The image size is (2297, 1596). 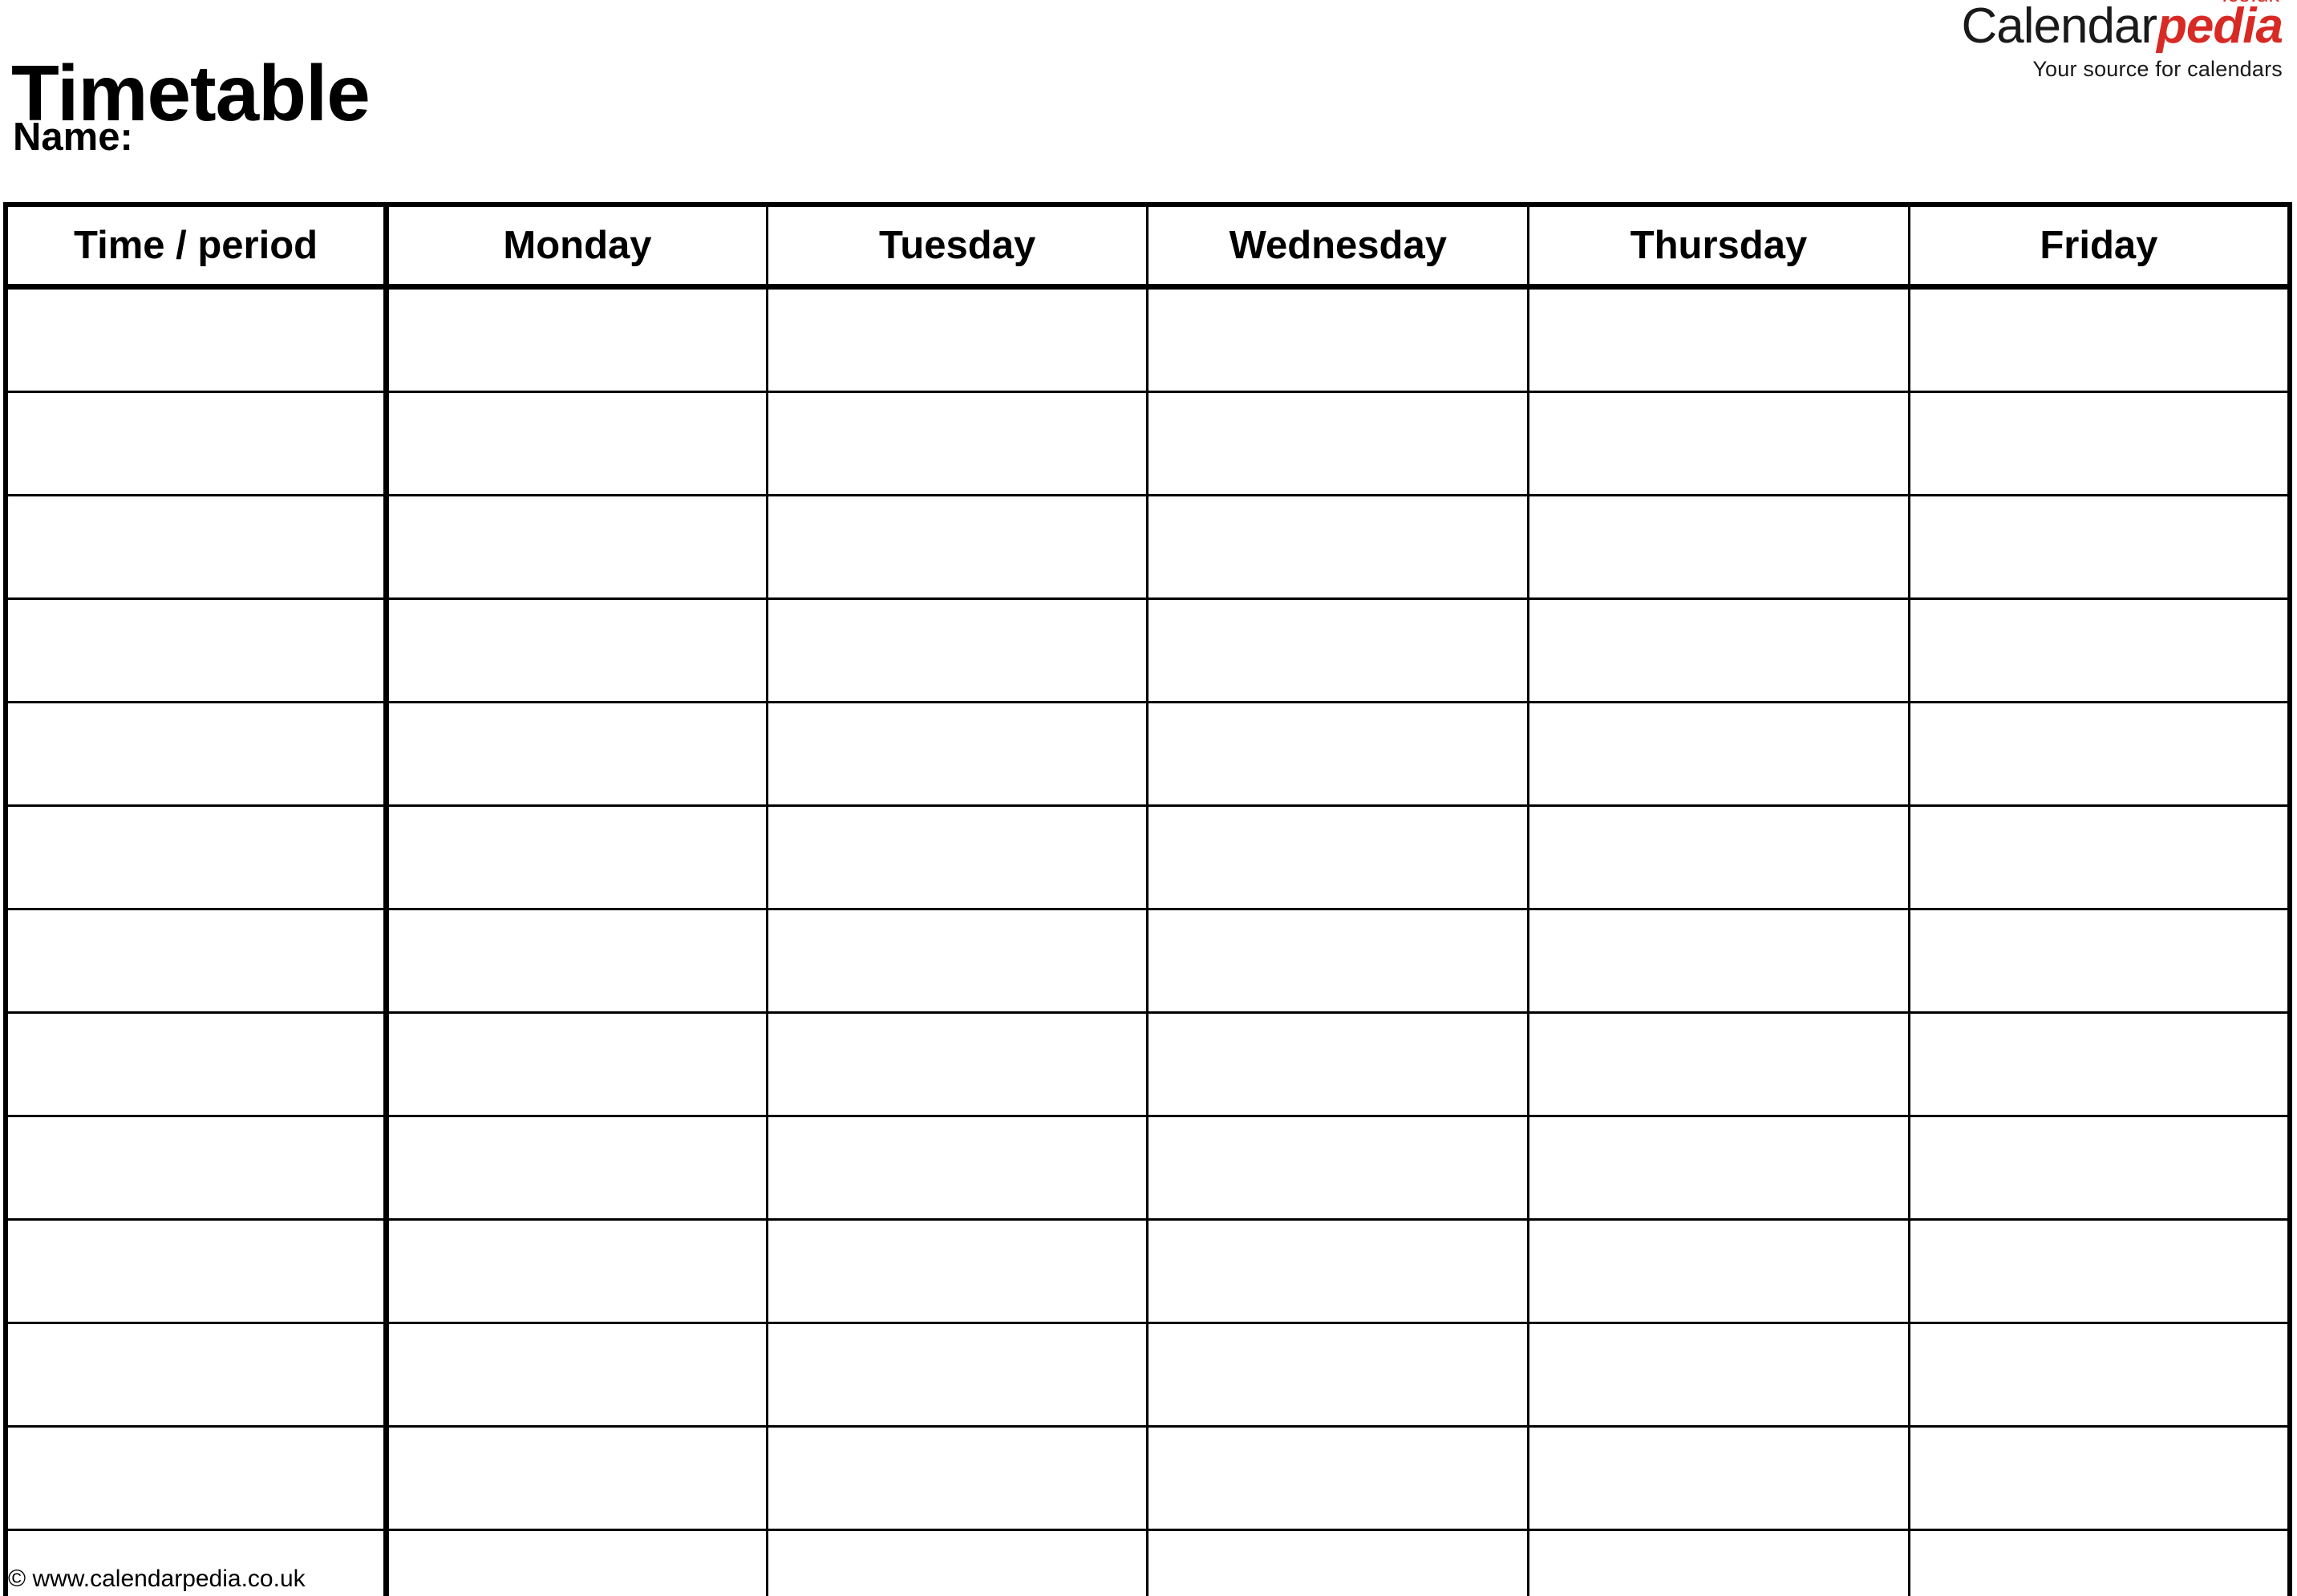 I want to click on column-header-thursday: Thursday, so click(x=1718, y=247).